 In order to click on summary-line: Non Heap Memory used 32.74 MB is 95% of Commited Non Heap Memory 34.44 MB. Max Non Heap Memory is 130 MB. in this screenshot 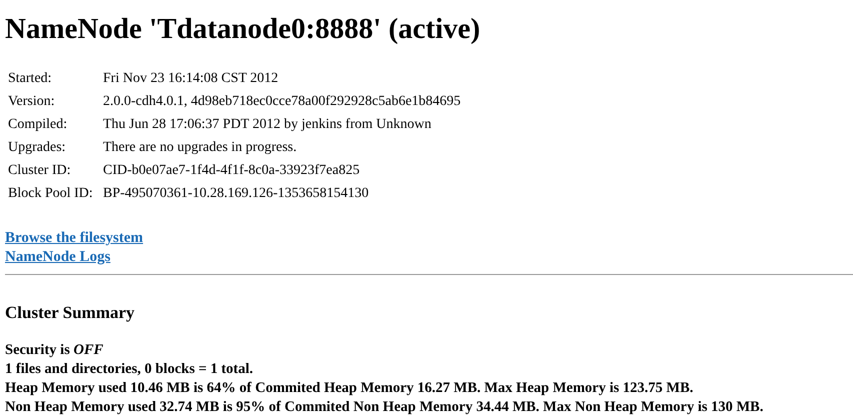, I will do `click(384, 407)`.